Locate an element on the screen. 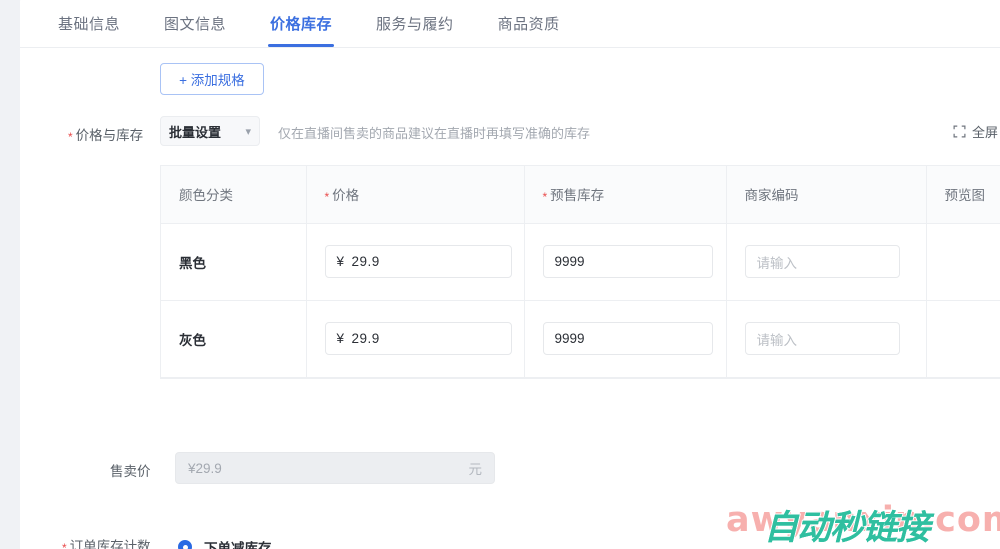  tab-bar: 基础信息 图文信息 价格库存 服务与履约 商品资质 is located at coordinates (510, 24).